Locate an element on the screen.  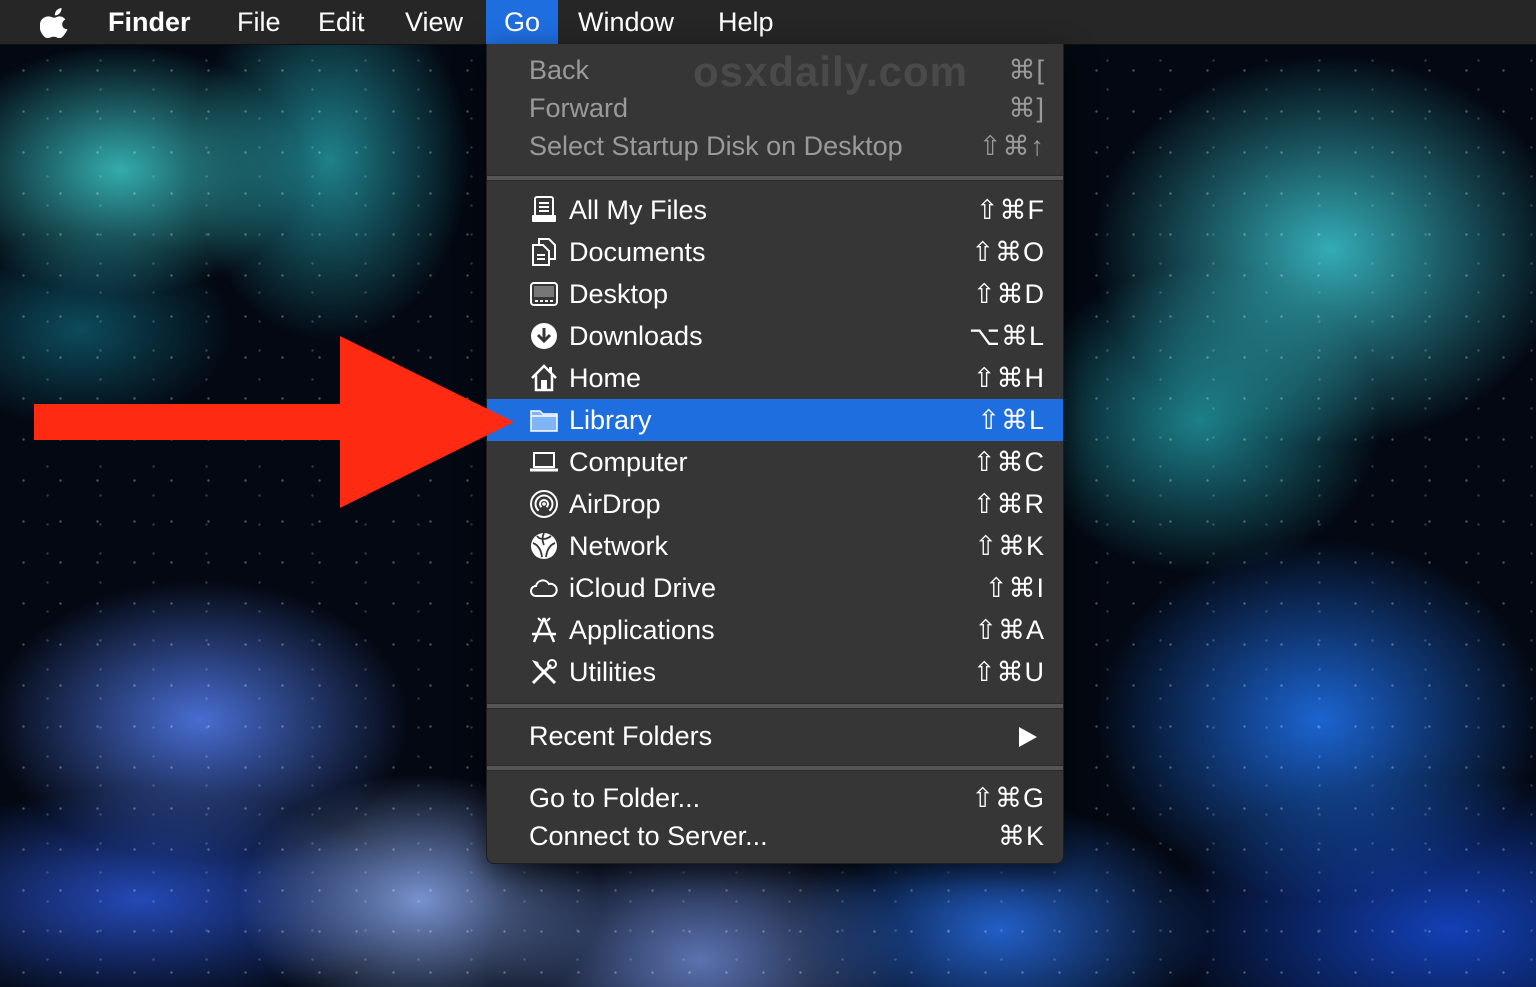
menu-bar: Finder File Edit View Go Window Help is located at coordinates (768, 22).